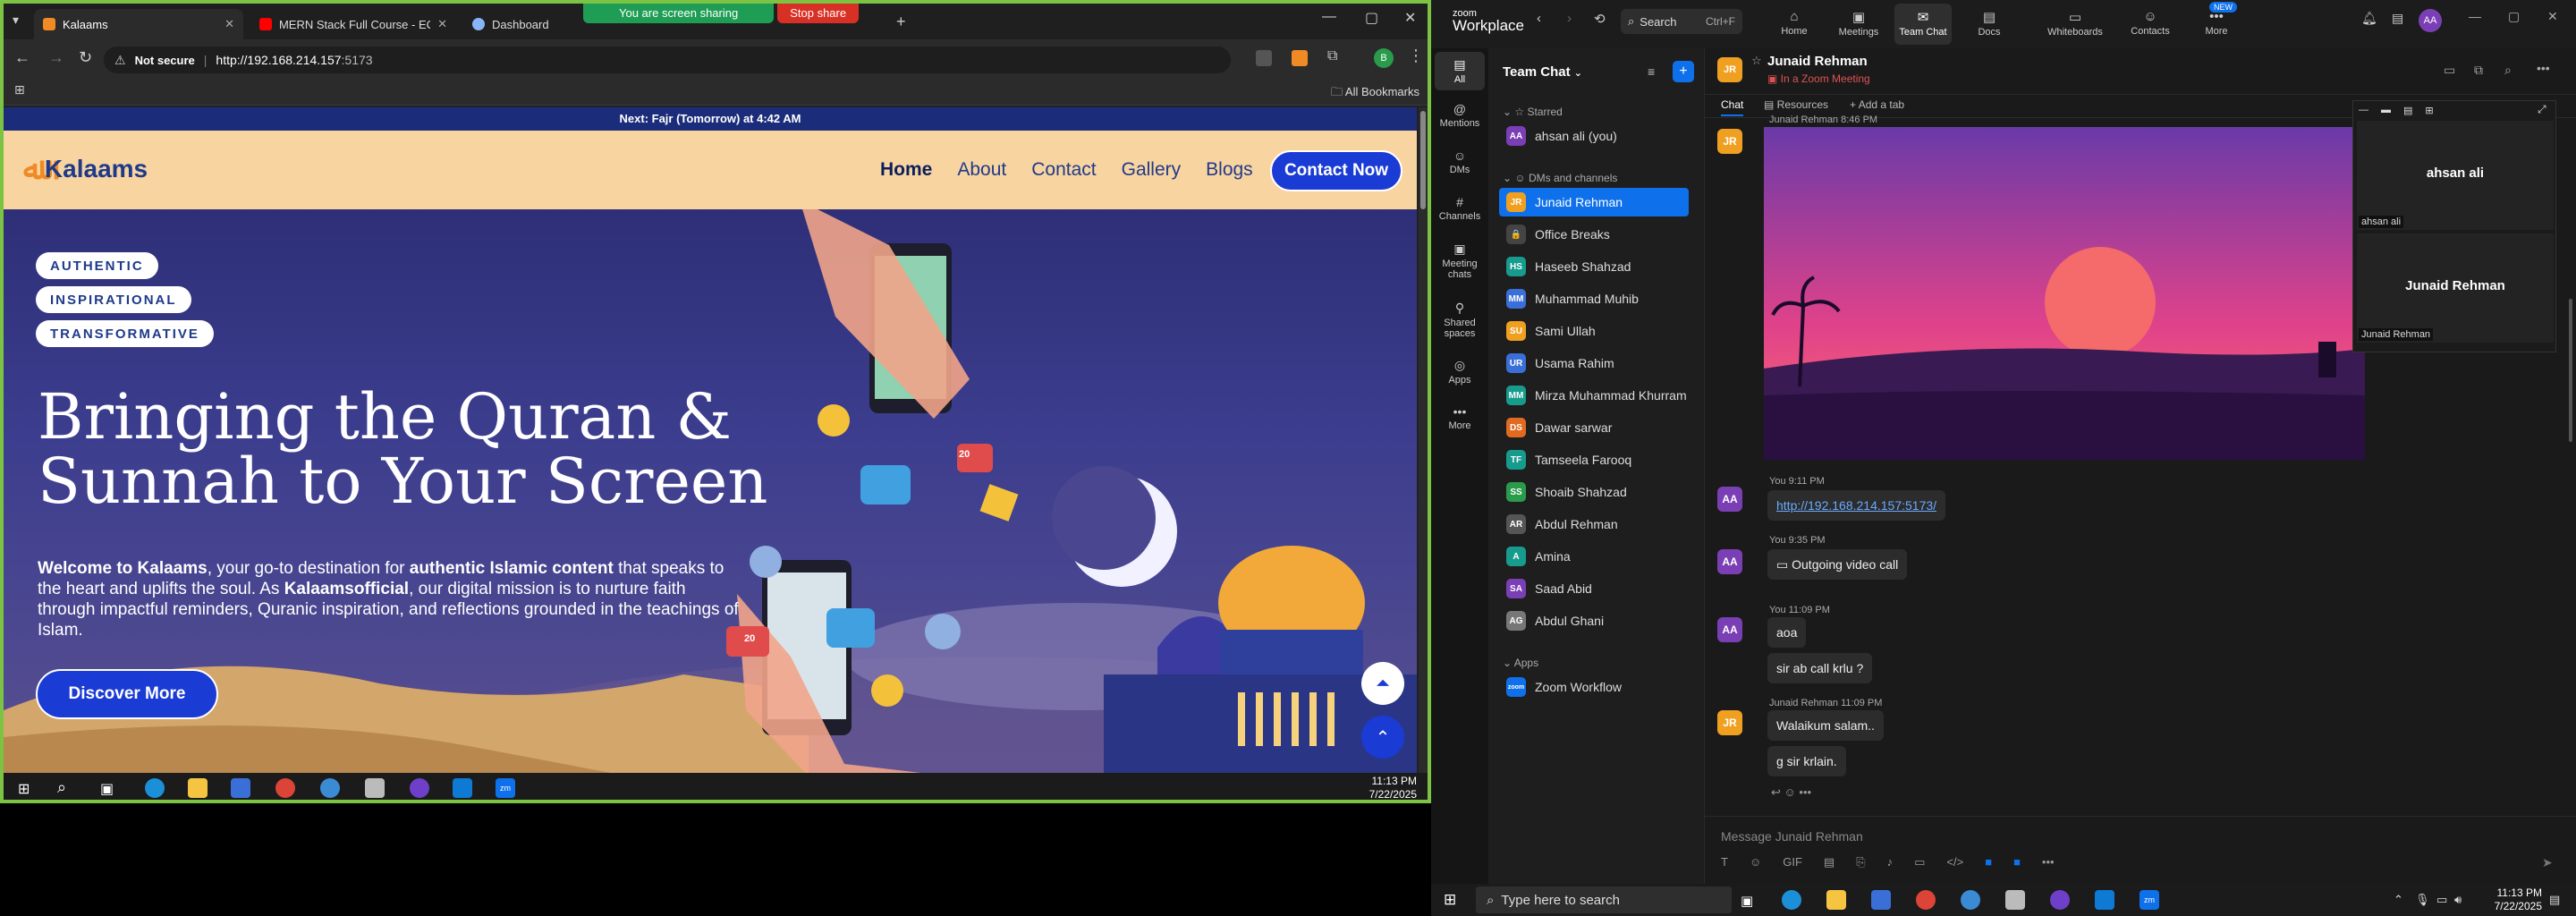  What do you see at coordinates (1890, 862) in the screenshot?
I see `audio-icon: ♪` at bounding box center [1890, 862].